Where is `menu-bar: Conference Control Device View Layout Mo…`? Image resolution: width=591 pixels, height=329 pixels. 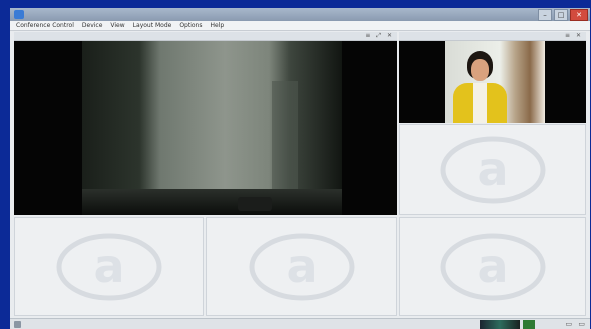 menu-bar: Conference Control Device View Layout Mo… is located at coordinates (300, 26).